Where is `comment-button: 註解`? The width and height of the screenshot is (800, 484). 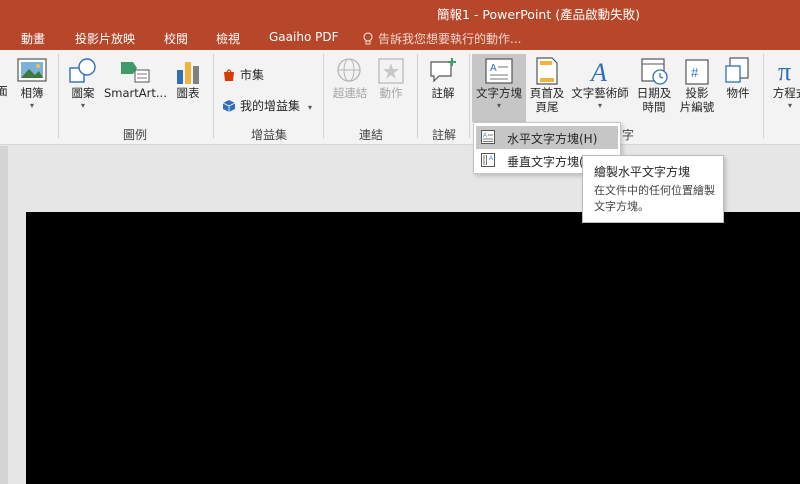 comment-button: 註解 is located at coordinates (443, 78).